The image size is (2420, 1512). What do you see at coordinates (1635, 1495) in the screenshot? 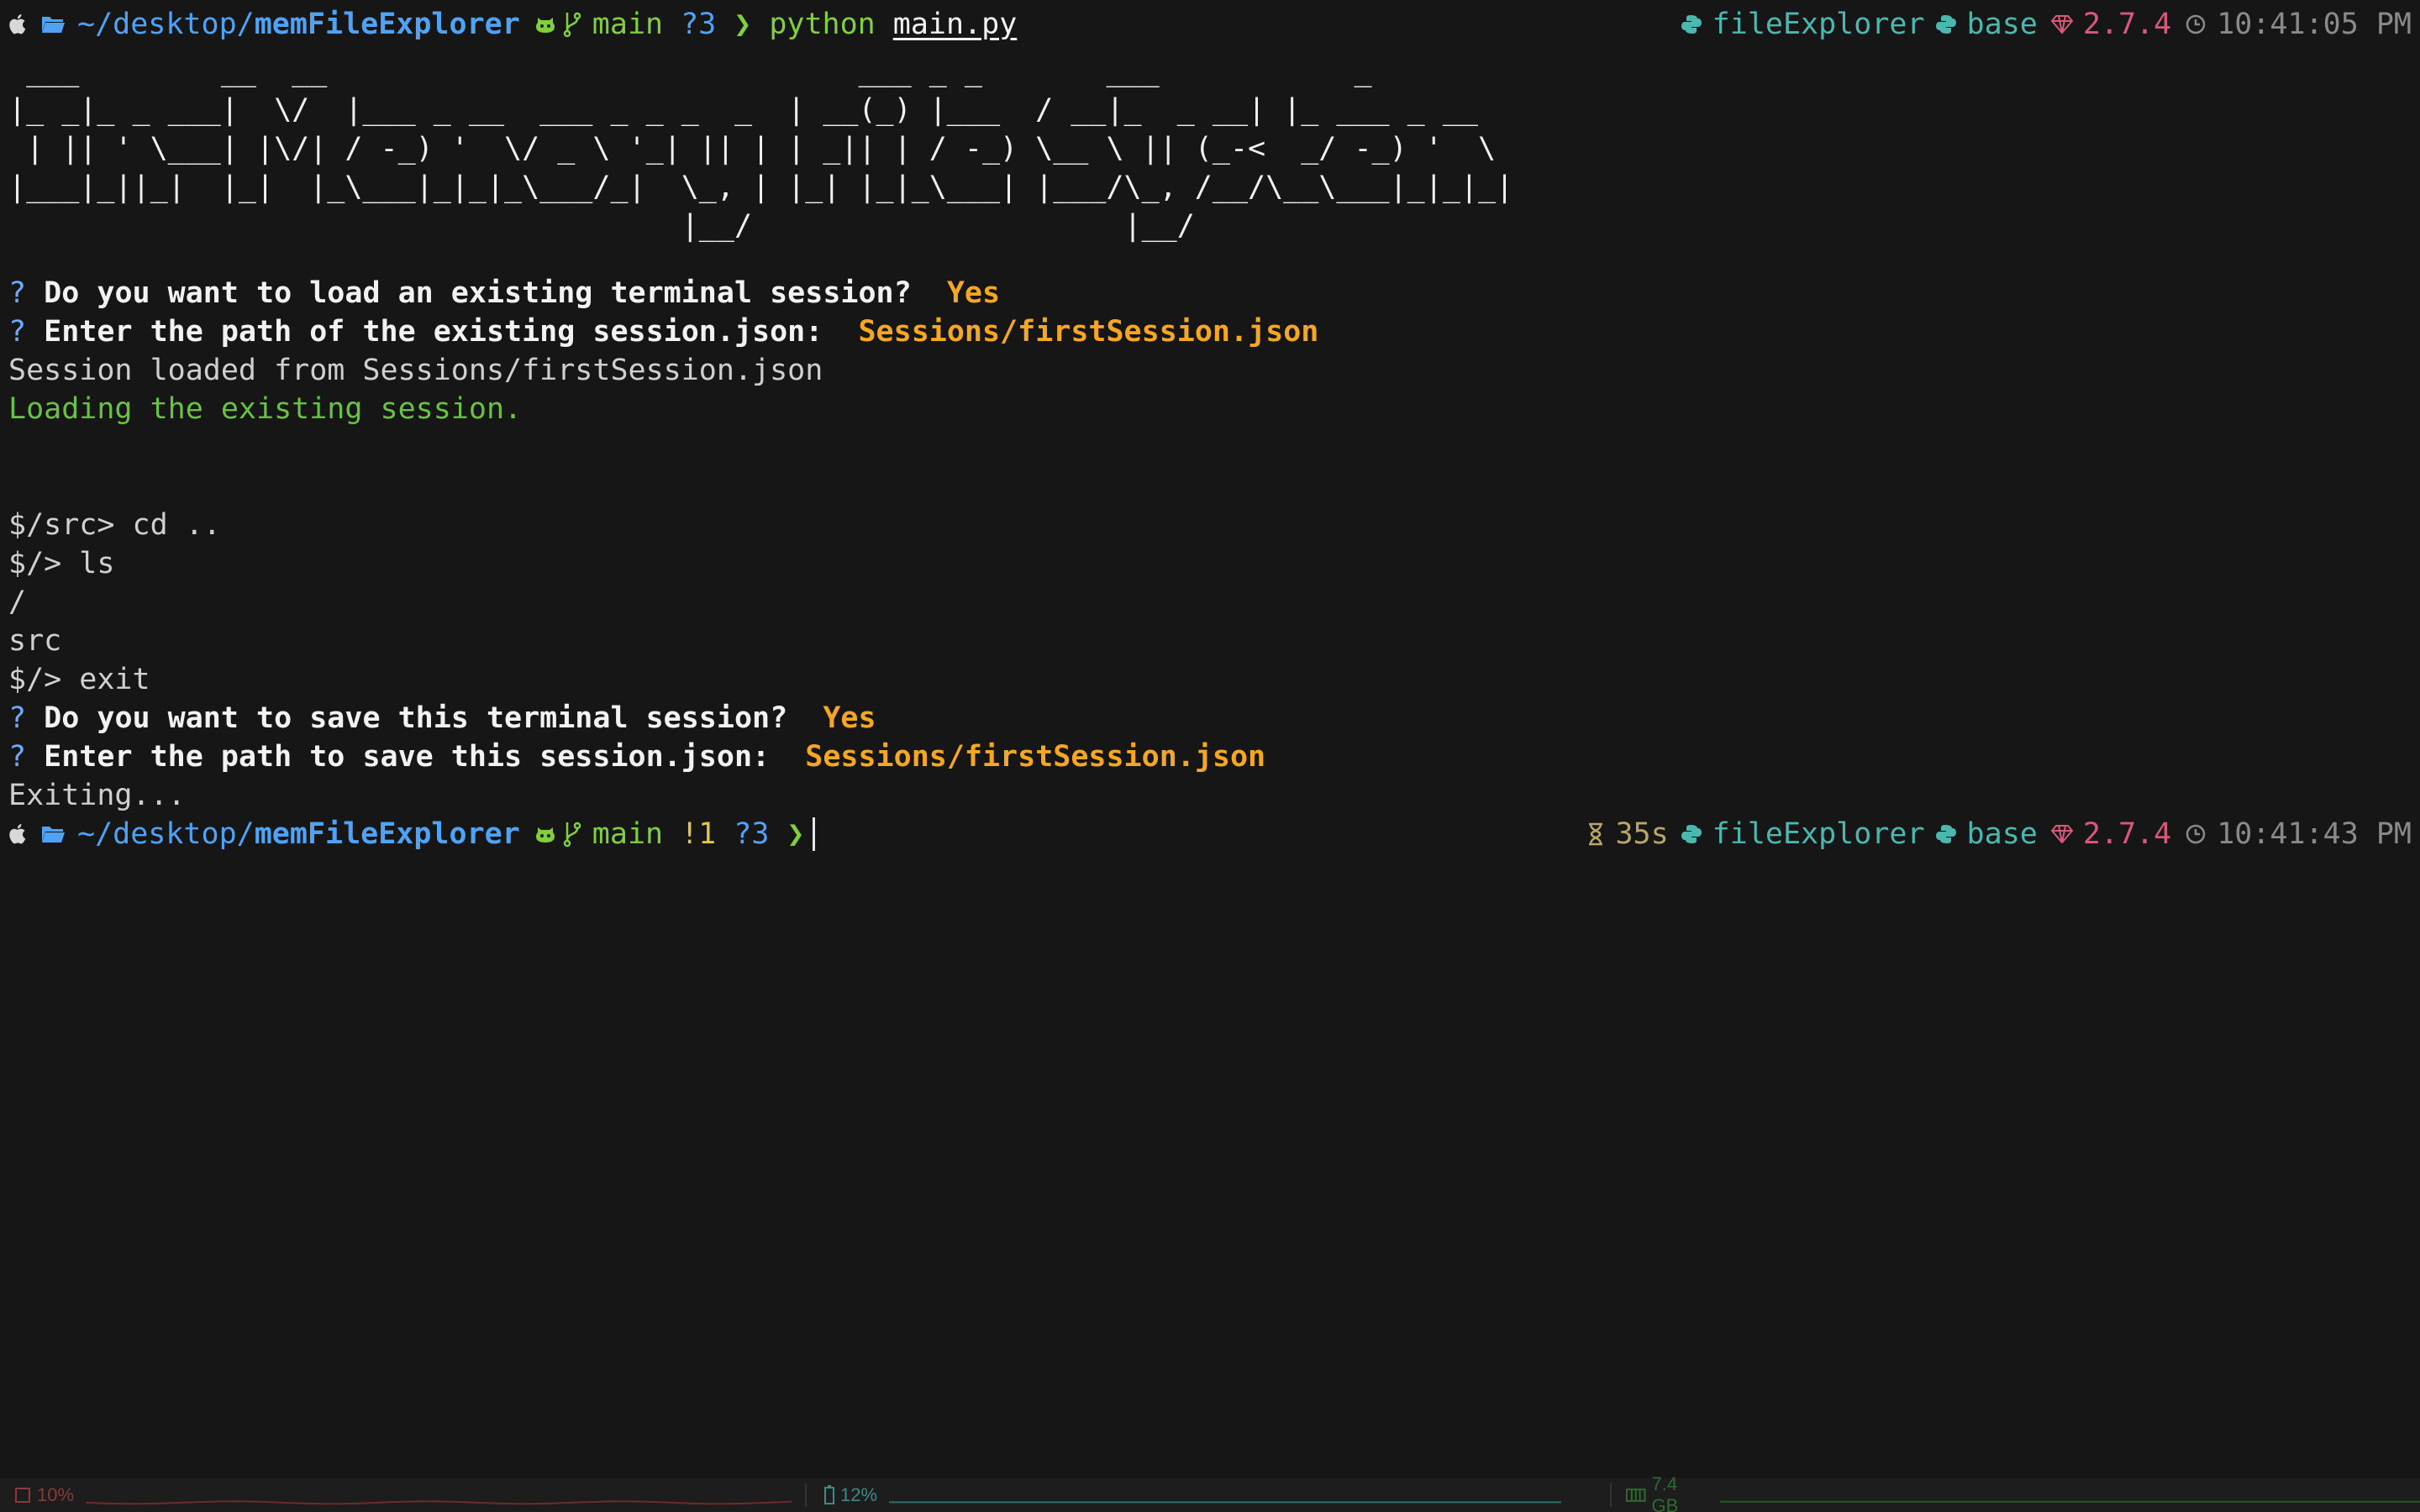
I see `memory-icon` at bounding box center [1635, 1495].